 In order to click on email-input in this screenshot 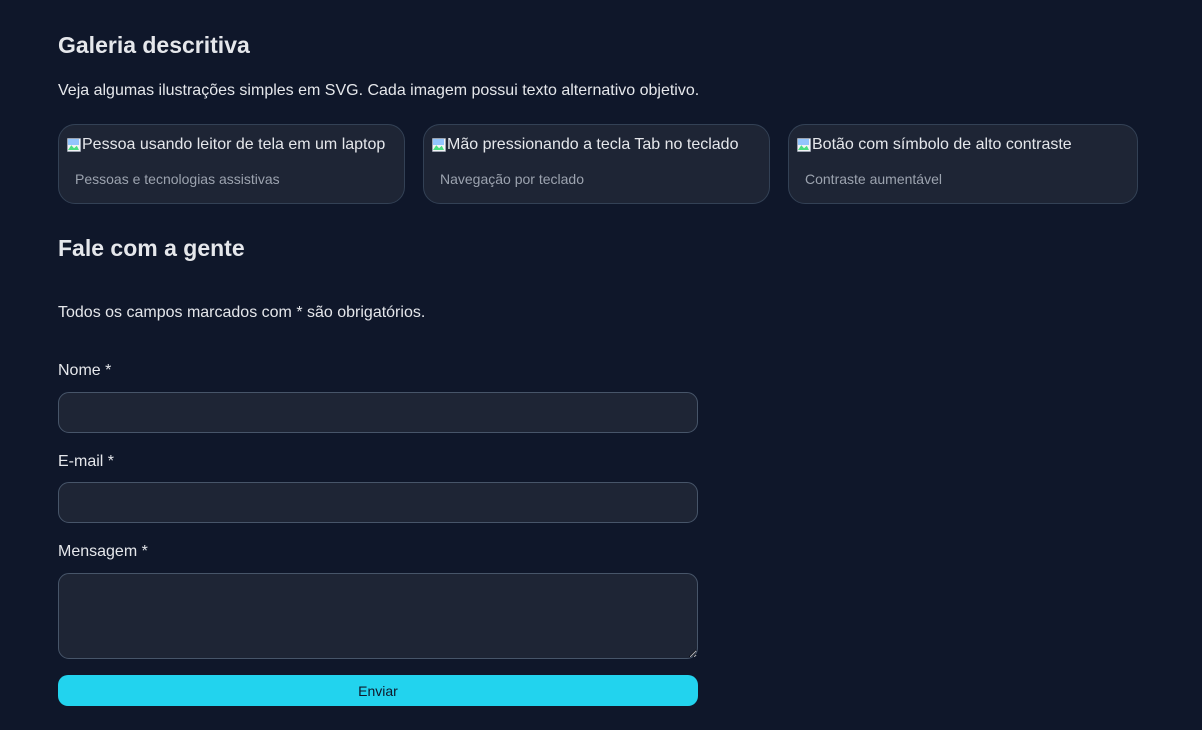, I will do `click(378, 502)`.